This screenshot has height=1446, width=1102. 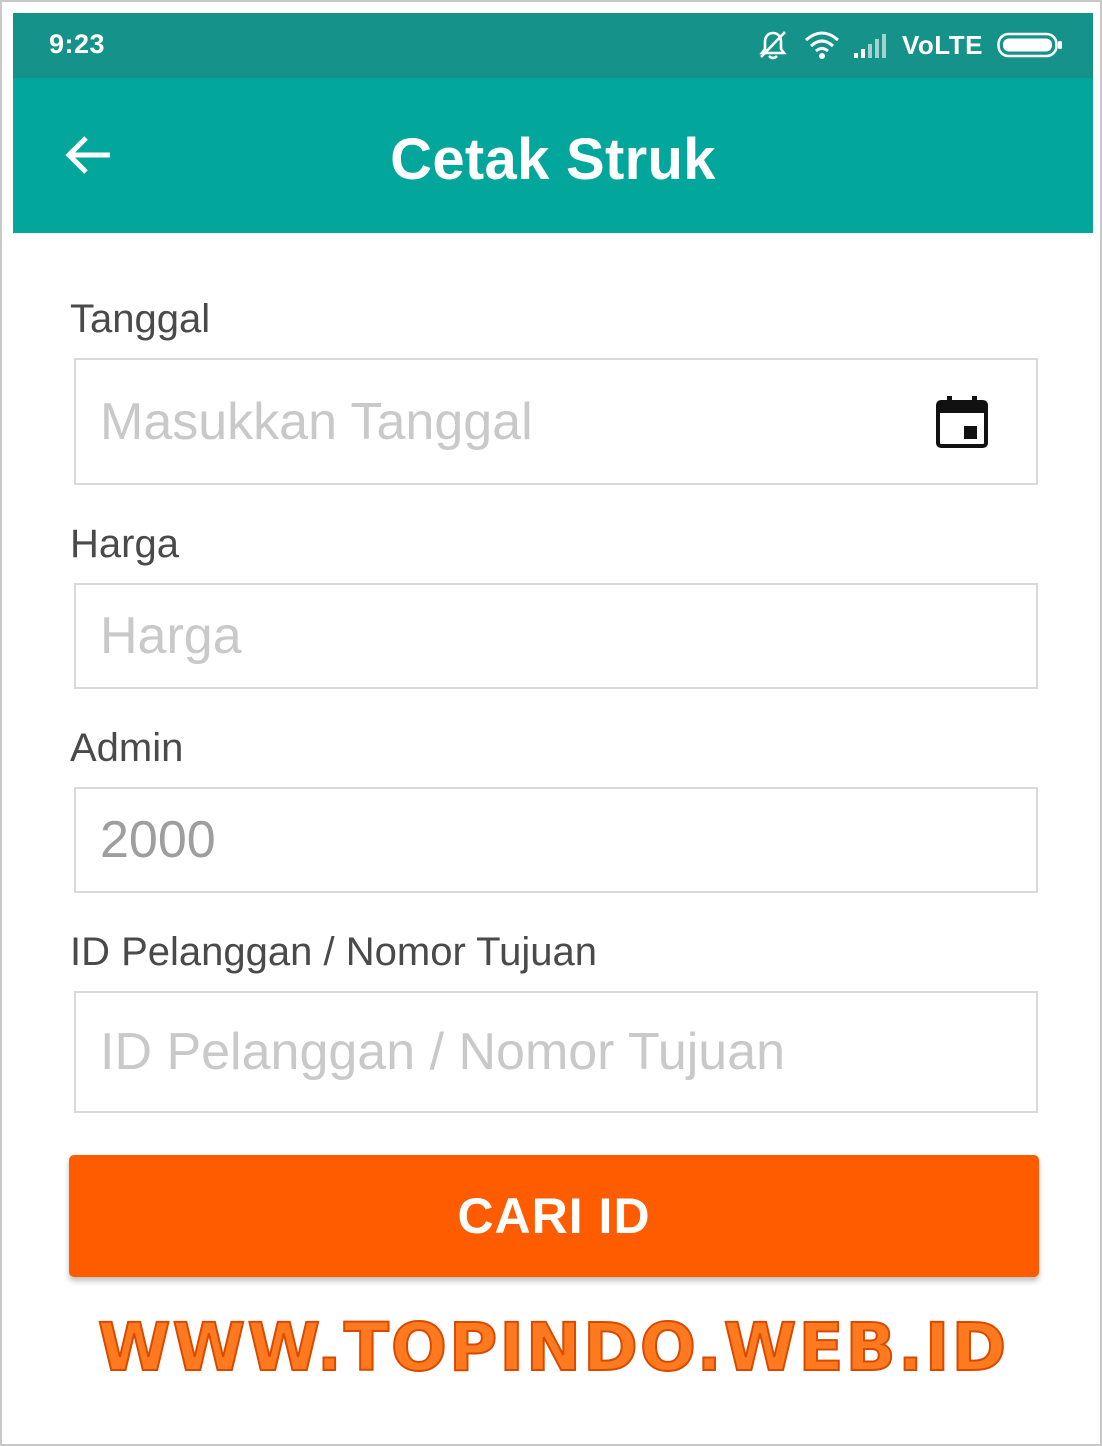 I want to click on admin-input, so click(x=510, y=840).